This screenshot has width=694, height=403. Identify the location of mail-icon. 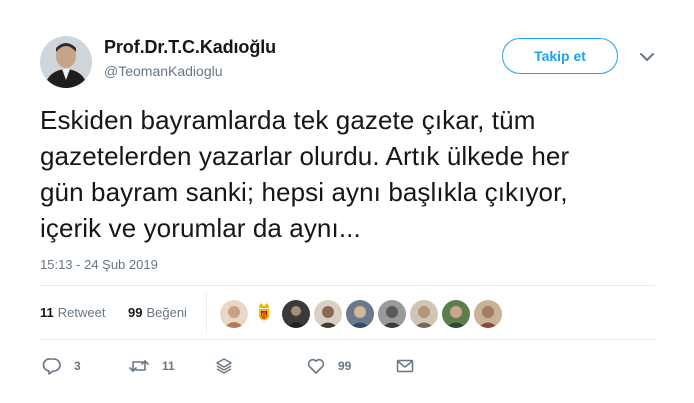
(405, 366).